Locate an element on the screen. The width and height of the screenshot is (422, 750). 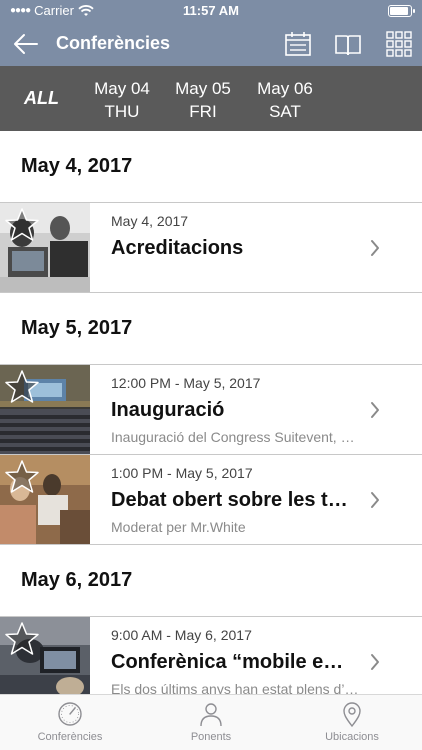
tab-ponents: Ponents is located at coordinates (211, 722).